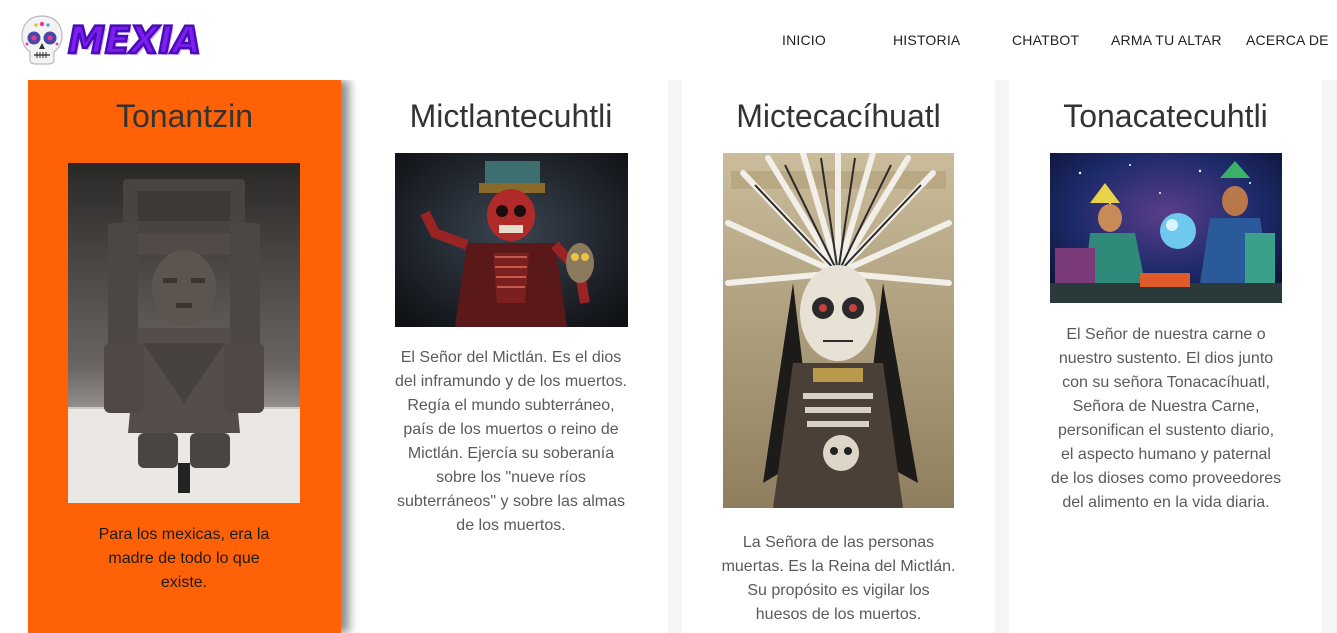 This screenshot has width=1337, height=633. I want to click on nav-item-inicio: INICIO, so click(804, 40).